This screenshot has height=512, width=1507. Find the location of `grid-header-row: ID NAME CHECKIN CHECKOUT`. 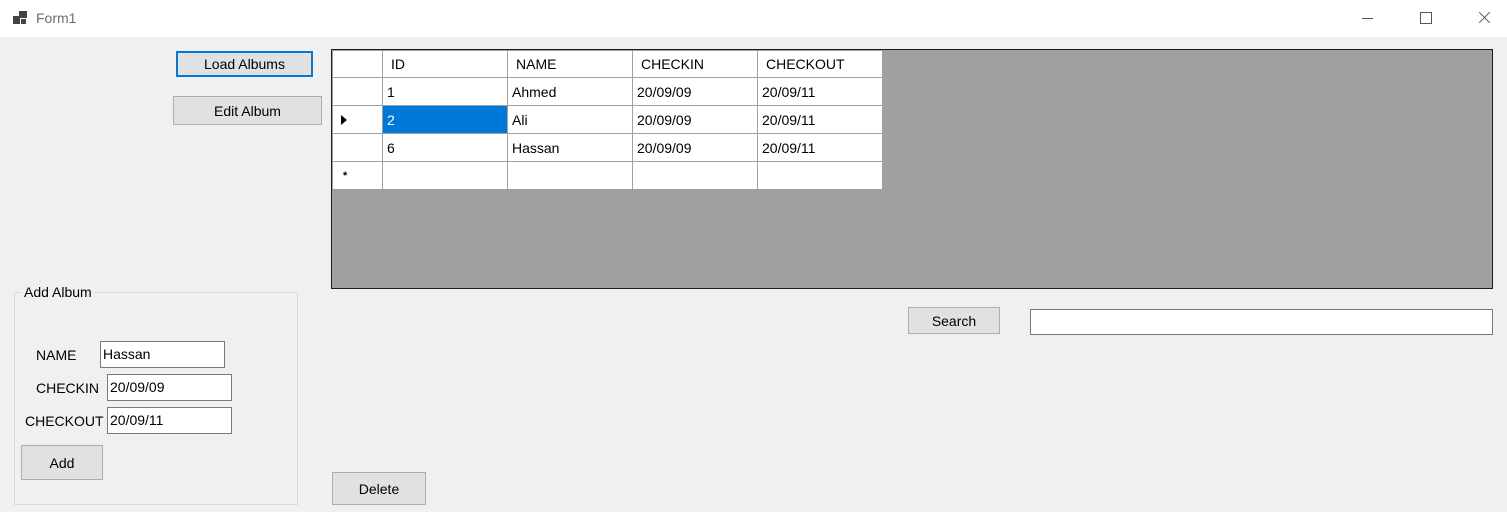

grid-header-row: ID NAME CHECKIN CHECKOUT is located at coordinates (607, 64).